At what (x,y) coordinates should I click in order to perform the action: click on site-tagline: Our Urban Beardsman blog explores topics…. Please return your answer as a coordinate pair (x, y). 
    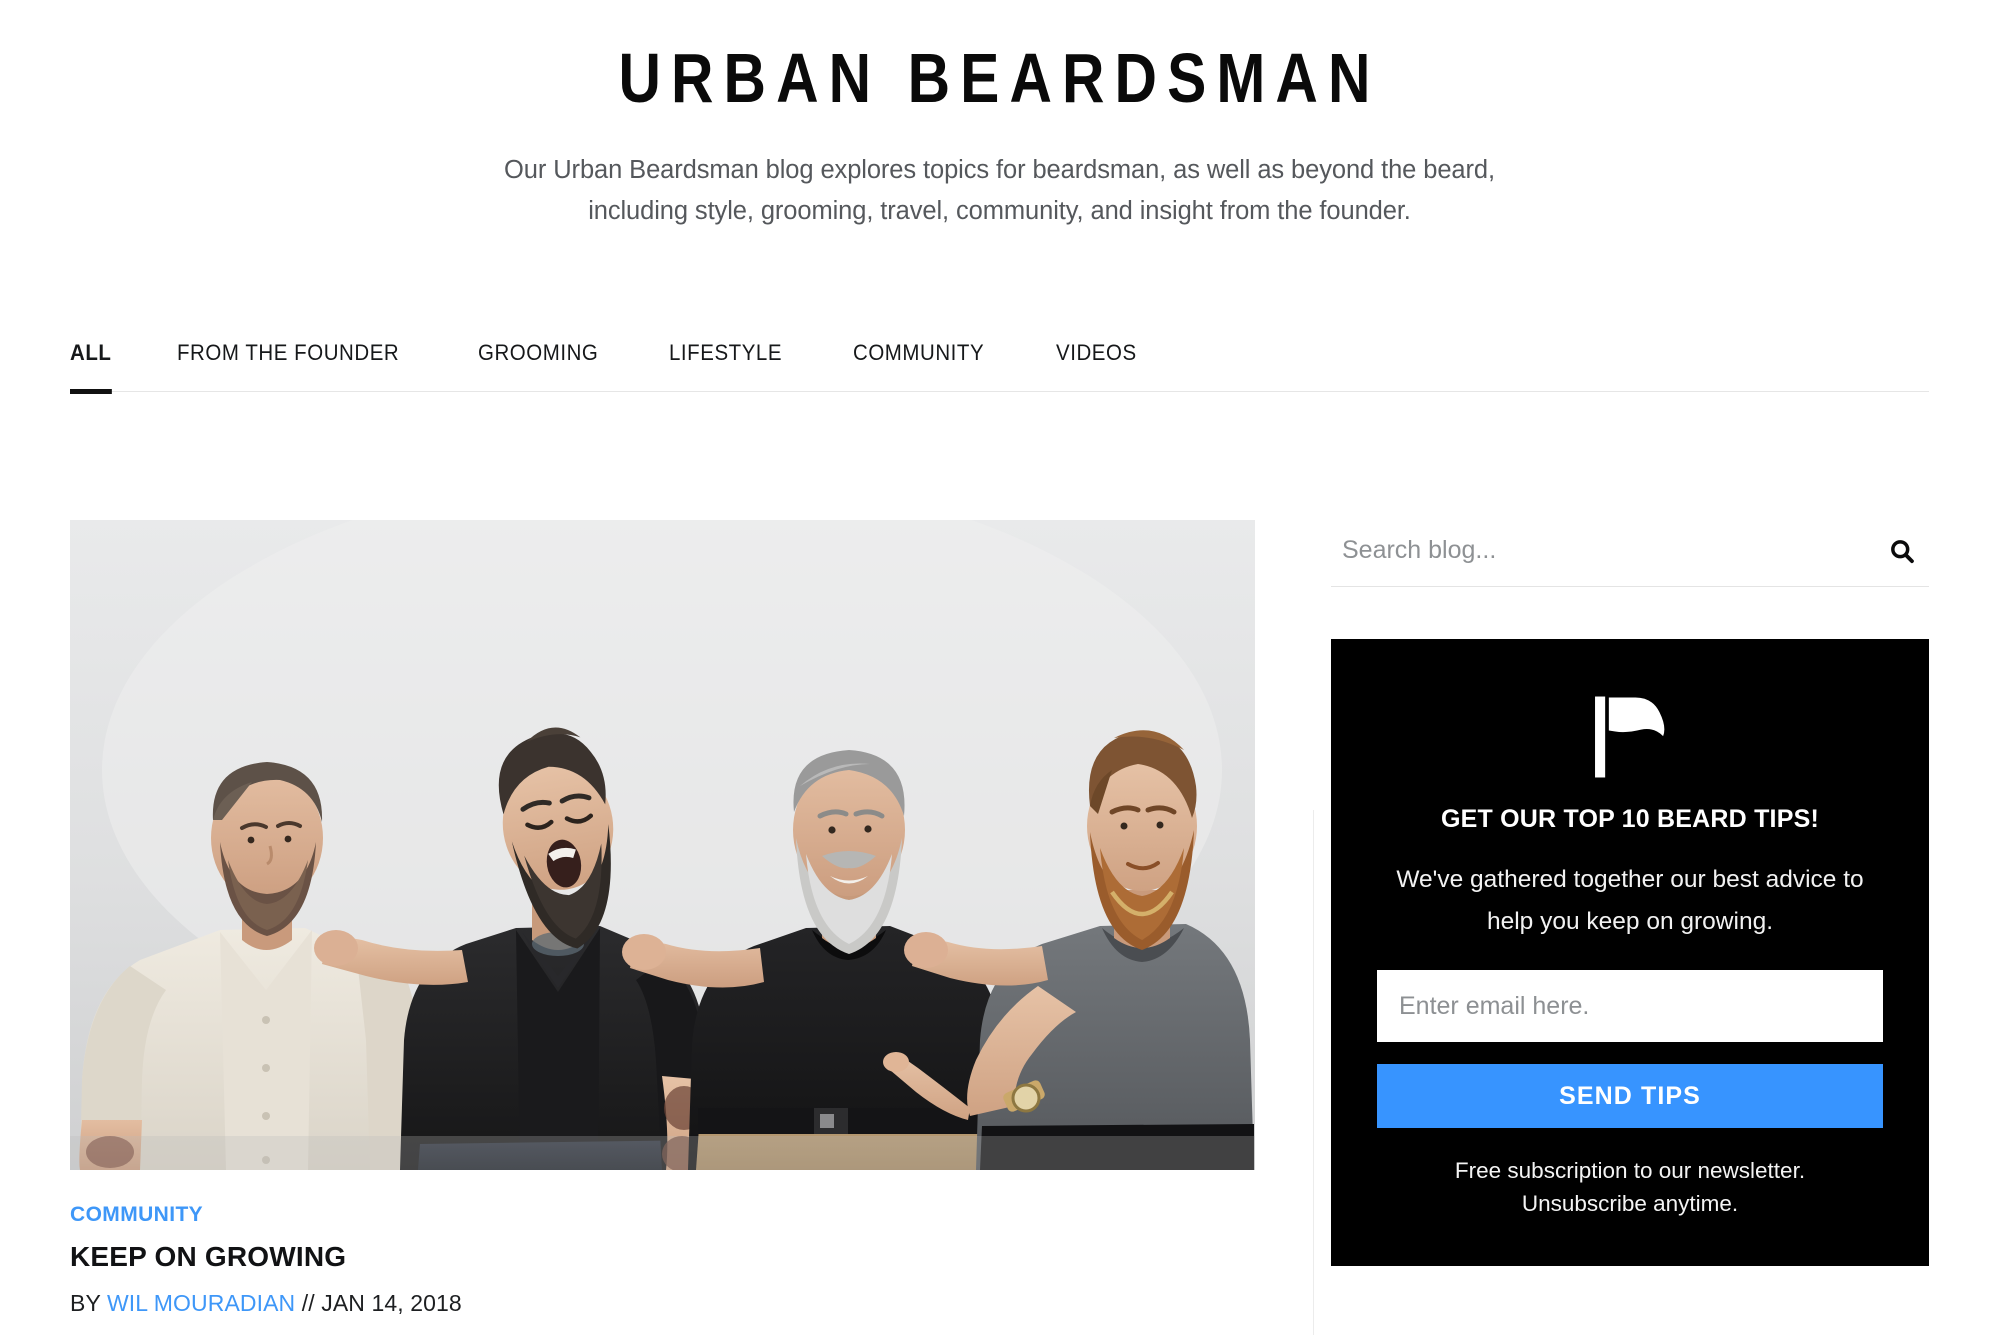
    Looking at the image, I should click on (999, 191).